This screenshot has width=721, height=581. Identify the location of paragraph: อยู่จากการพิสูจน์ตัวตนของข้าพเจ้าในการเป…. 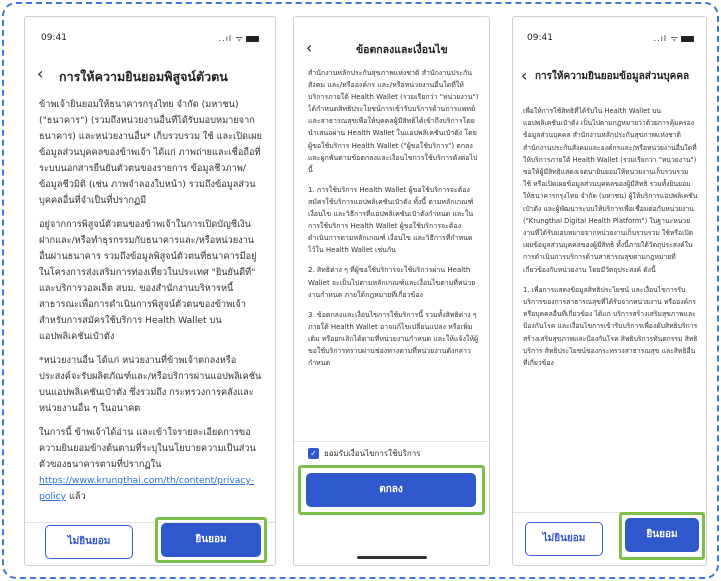
(148, 280).